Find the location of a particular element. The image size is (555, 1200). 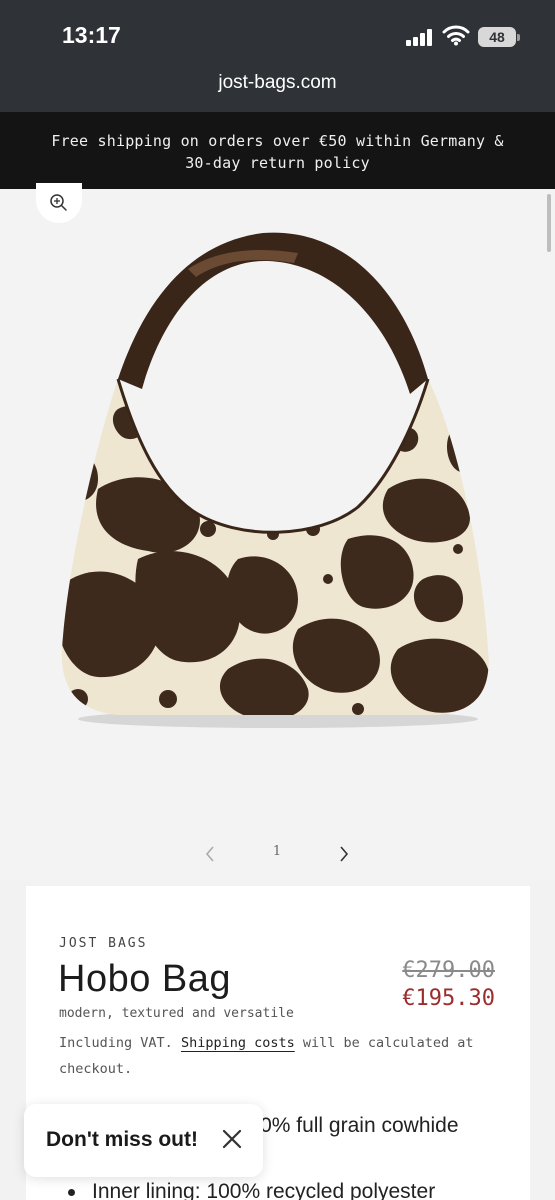

chevron-left-icon is located at coordinates (209, 854).